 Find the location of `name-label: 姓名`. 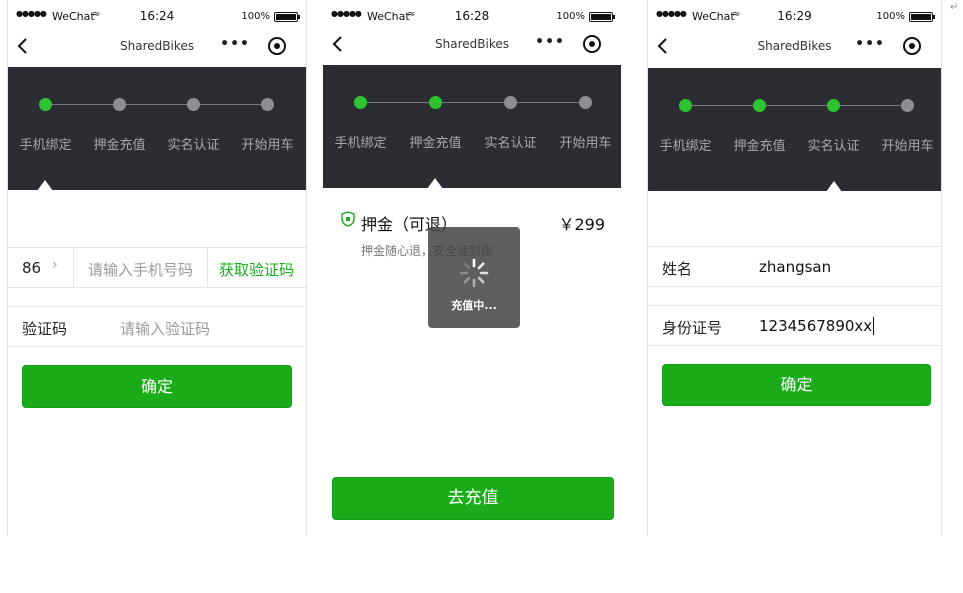

name-label: 姓名 is located at coordinates (677, 269).